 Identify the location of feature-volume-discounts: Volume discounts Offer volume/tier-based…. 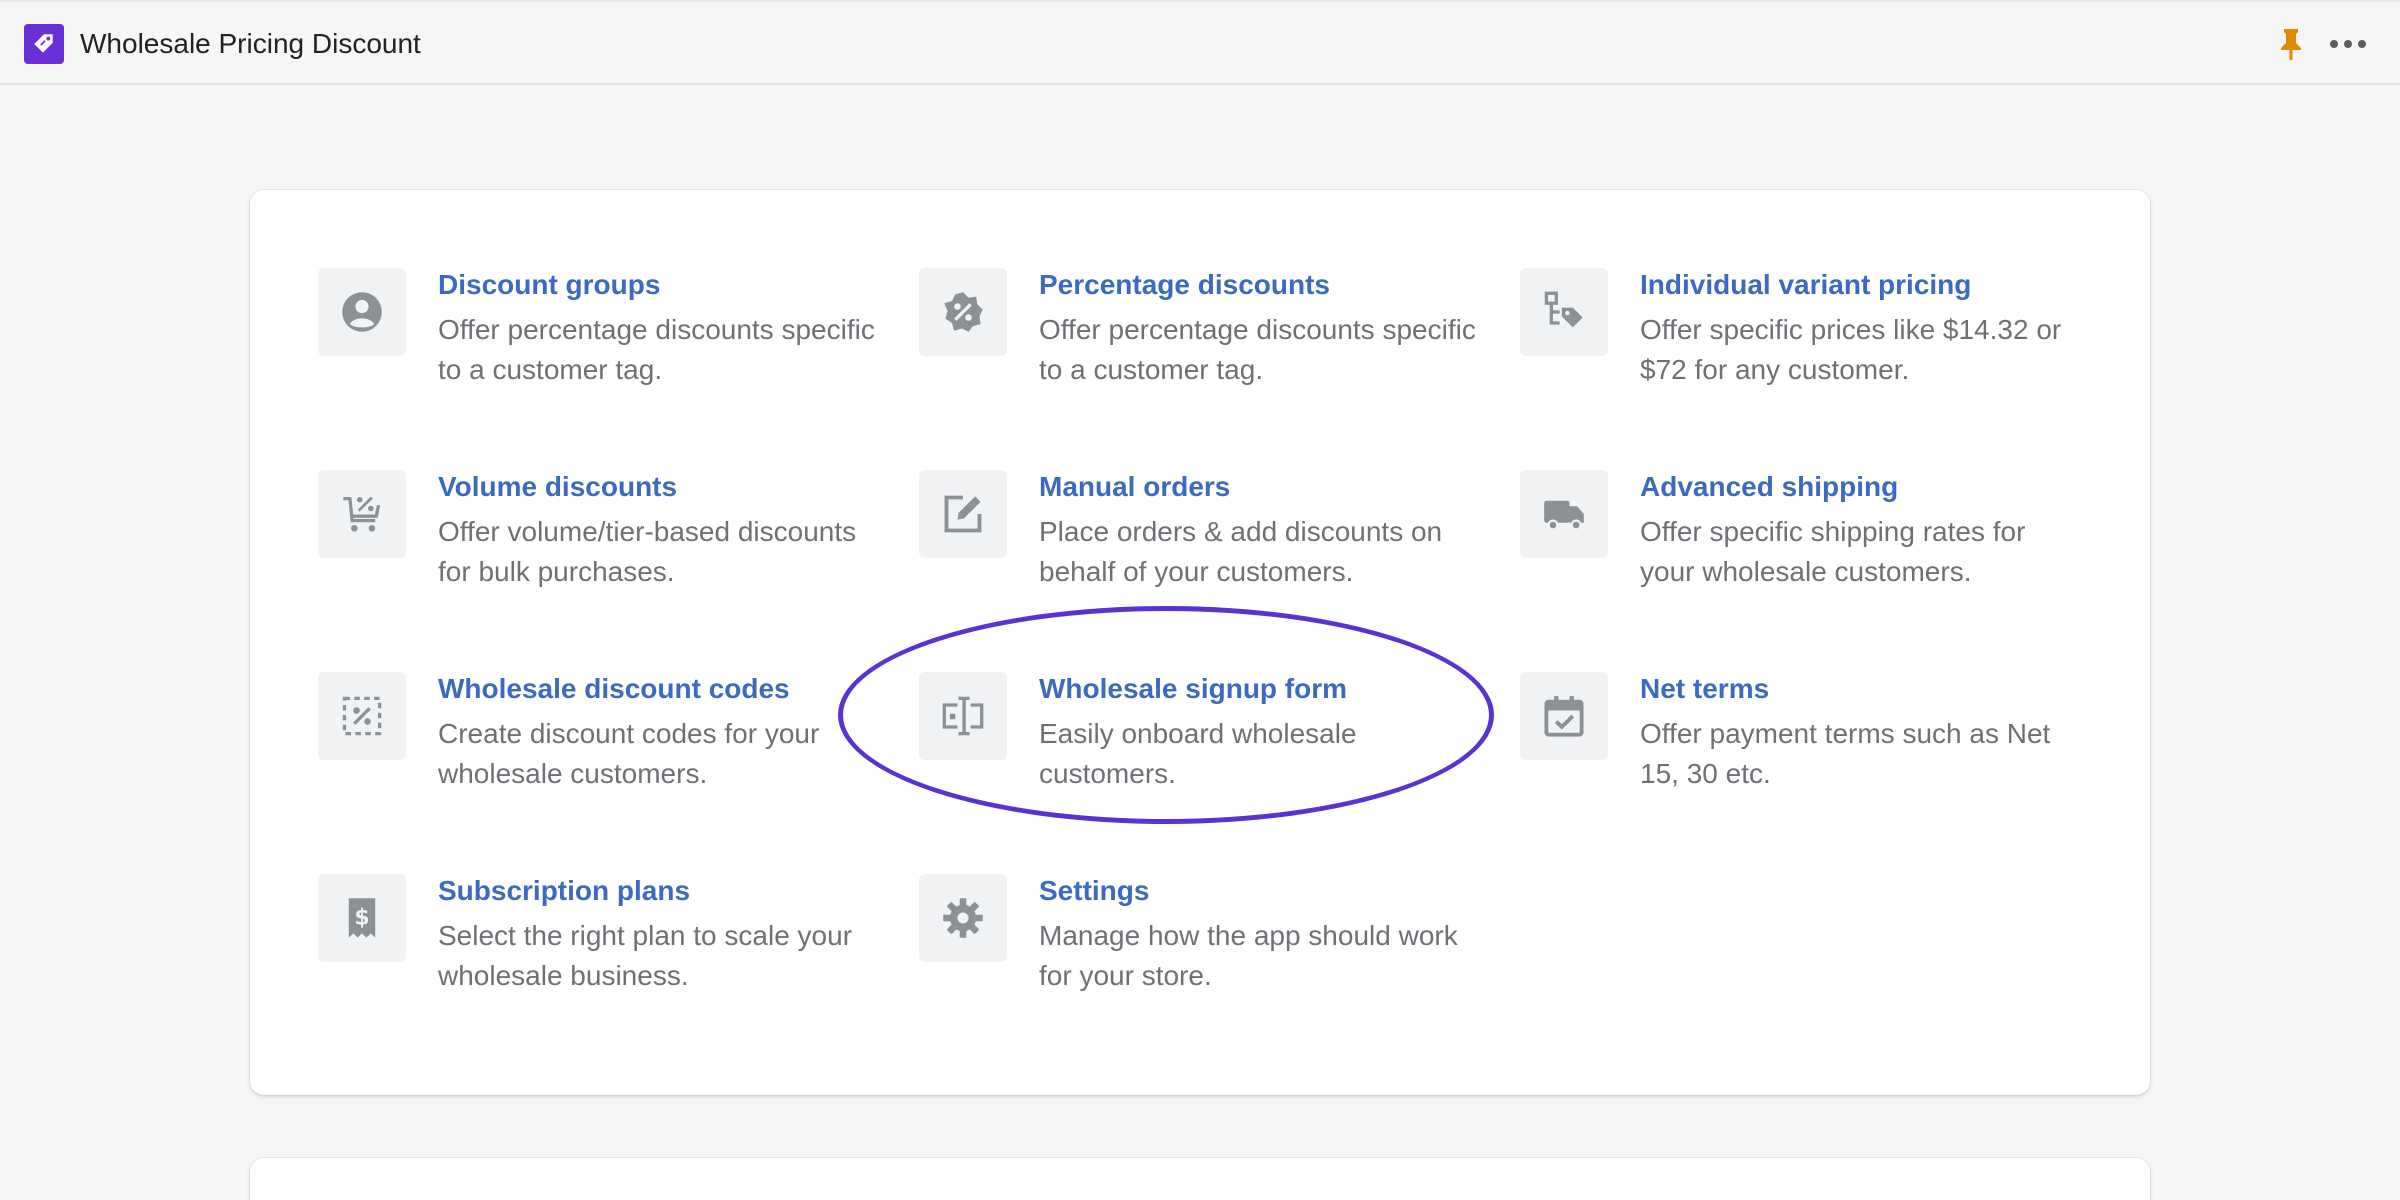
(598, 545).